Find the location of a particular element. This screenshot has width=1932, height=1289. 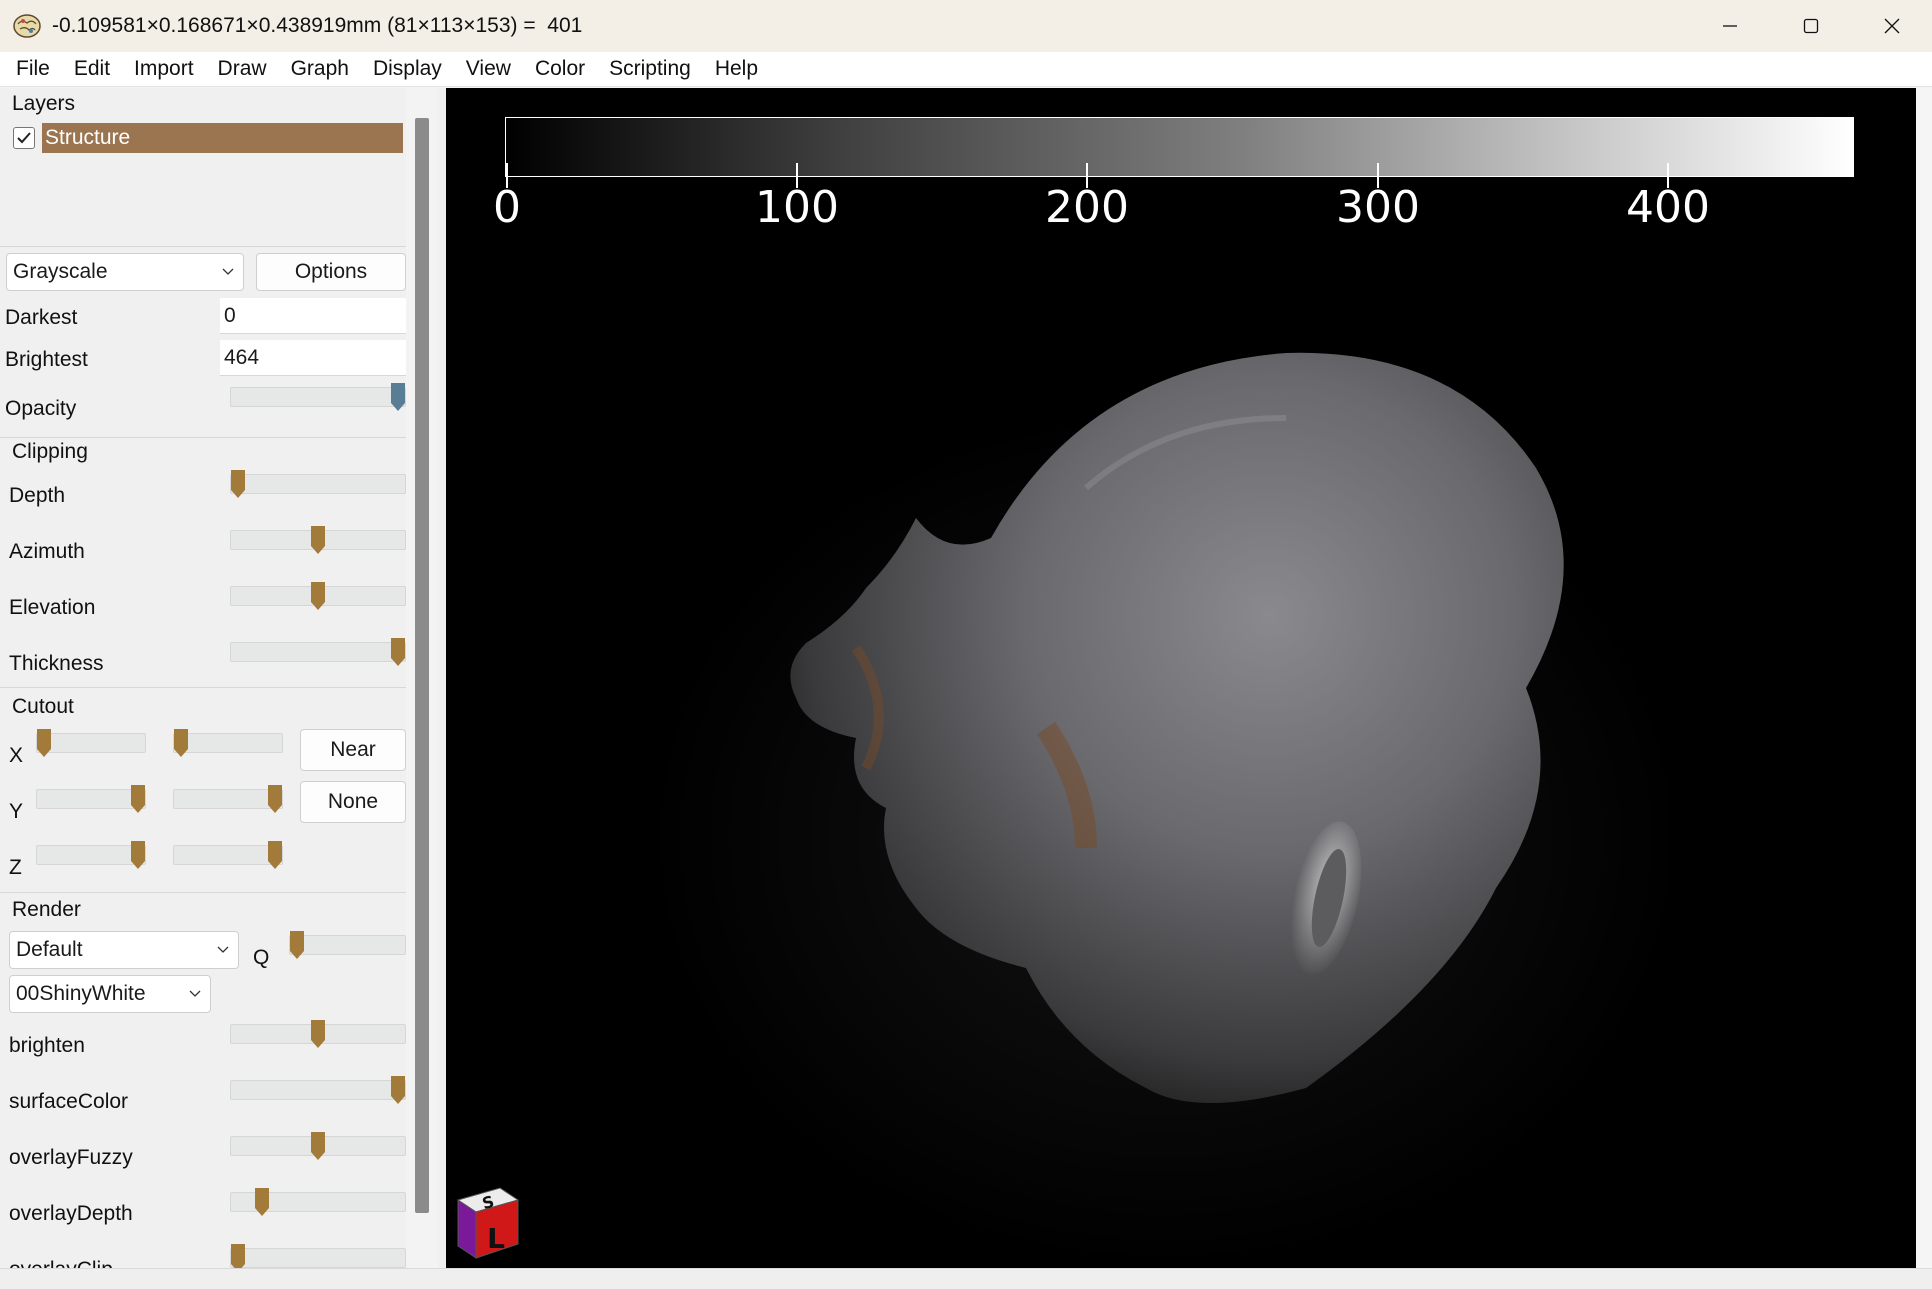

app-brain-icon is located at coordinates (27, 26).